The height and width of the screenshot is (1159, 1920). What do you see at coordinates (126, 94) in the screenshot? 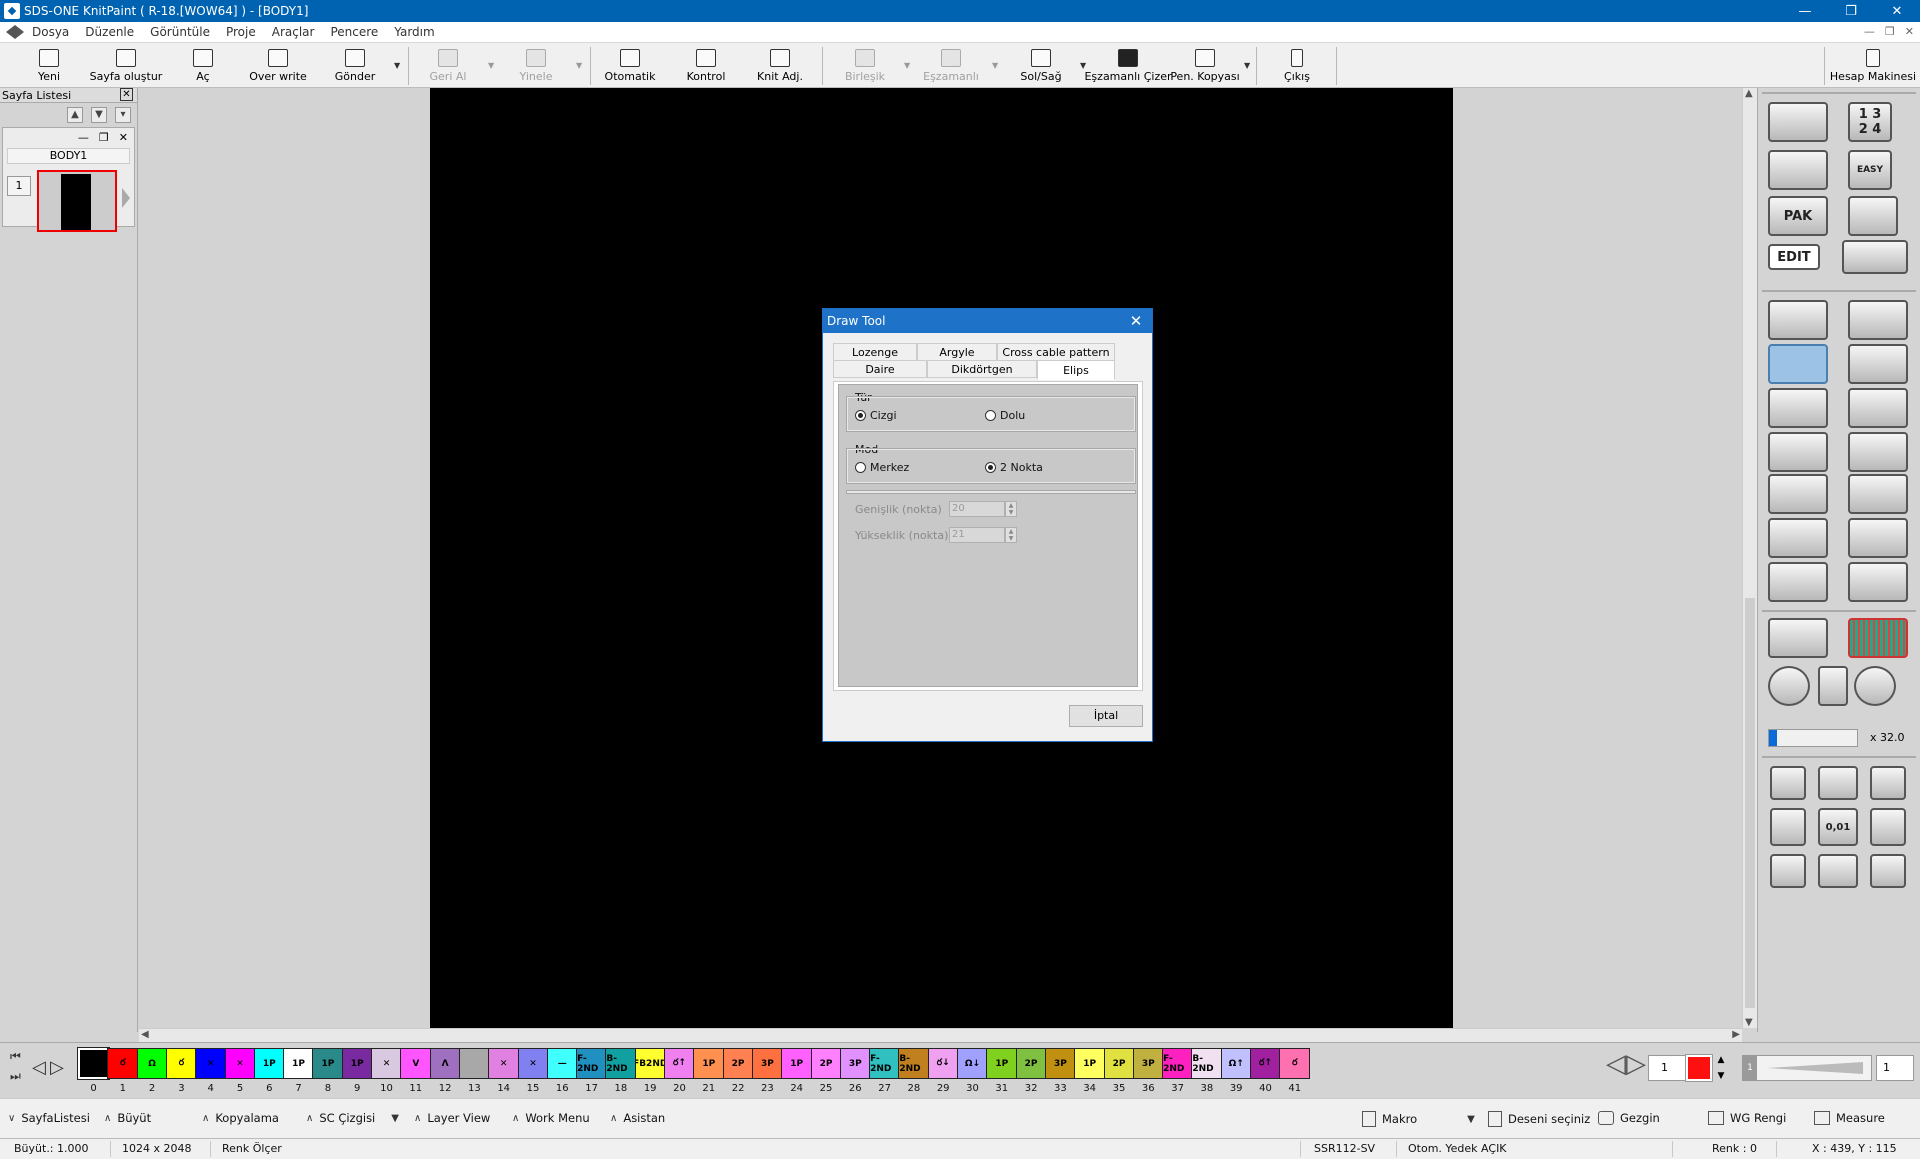
I see `close-panel-icon: ✕` at bounding box center [126, 94].